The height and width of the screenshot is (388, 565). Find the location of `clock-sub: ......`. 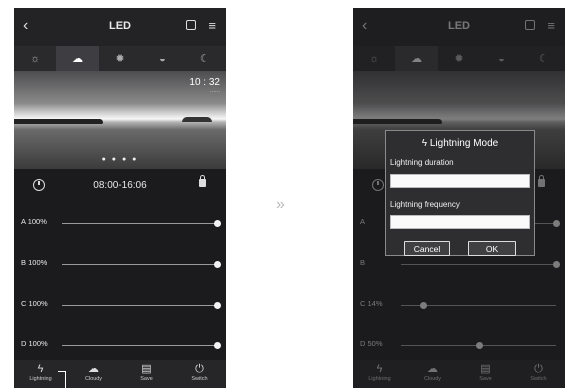

clock-sub: ...... is located at coordinates (214, 91).